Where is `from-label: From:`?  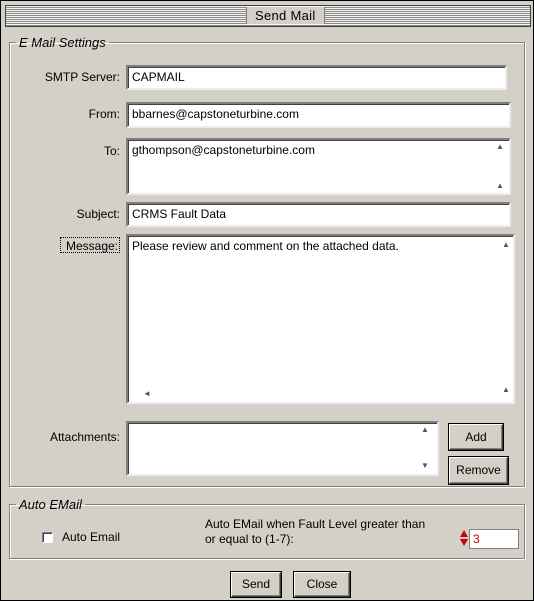 from-label: From: is located at coordinates (104, 114).